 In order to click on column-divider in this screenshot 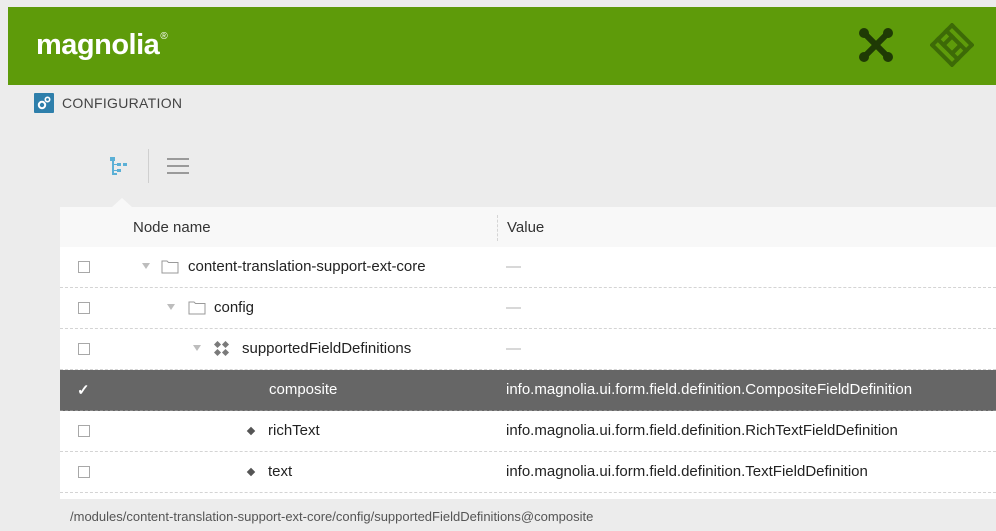, I will do `click(497, 228)`.